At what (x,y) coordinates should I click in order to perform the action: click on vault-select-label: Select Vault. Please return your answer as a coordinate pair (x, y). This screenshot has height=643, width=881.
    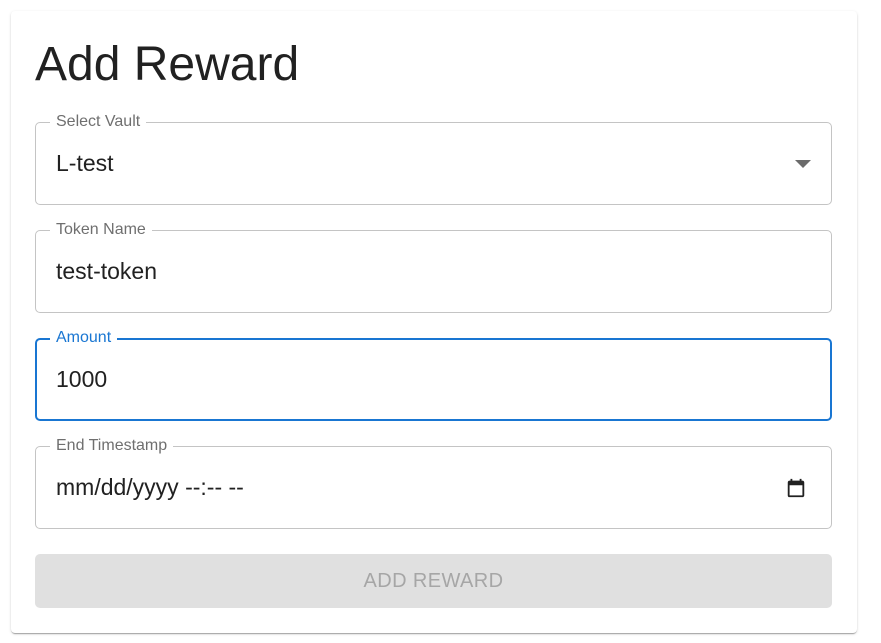
    Looking at the image, I should click on (98, 122).